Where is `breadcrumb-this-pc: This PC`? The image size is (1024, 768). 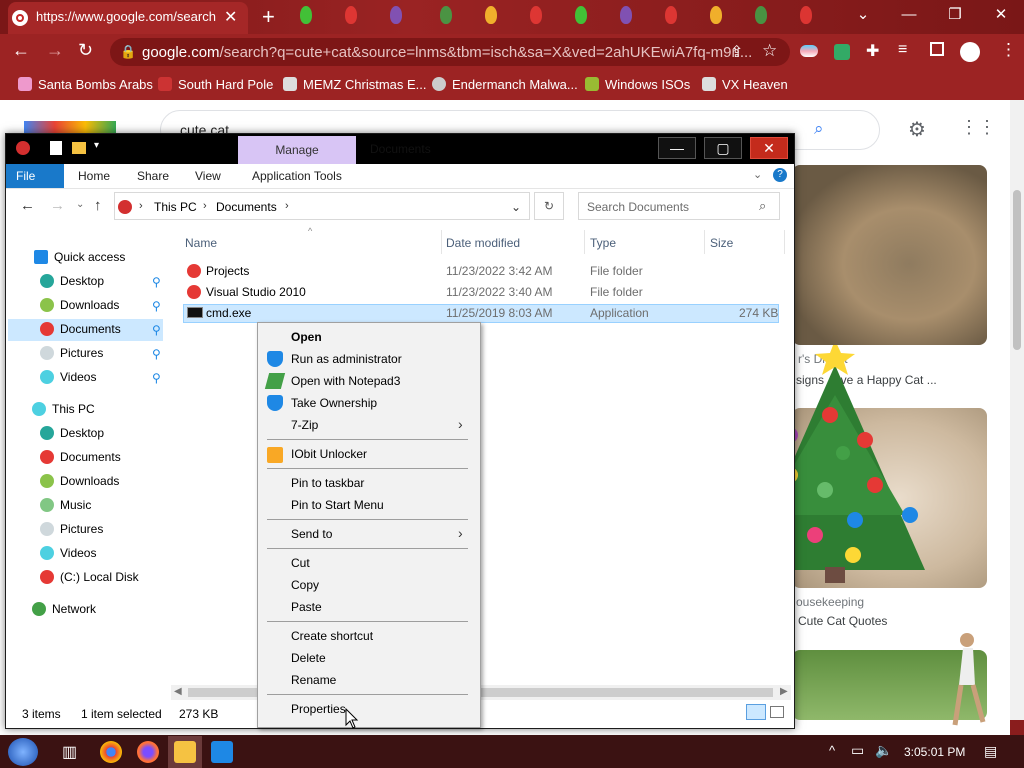 breadcrumb-this-pc: This PC is located at coordinates (175, 207).